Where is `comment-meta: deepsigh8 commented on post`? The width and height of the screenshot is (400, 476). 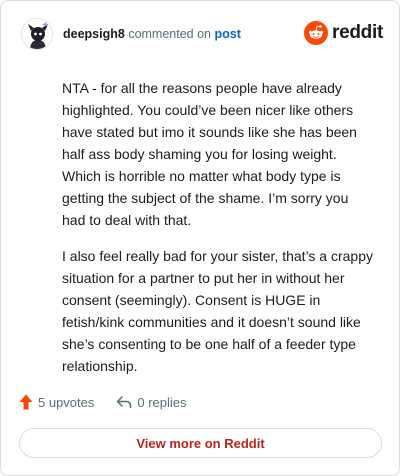 comment-meta: deepsigh8 commented on post is located at coordinates (152, 34).